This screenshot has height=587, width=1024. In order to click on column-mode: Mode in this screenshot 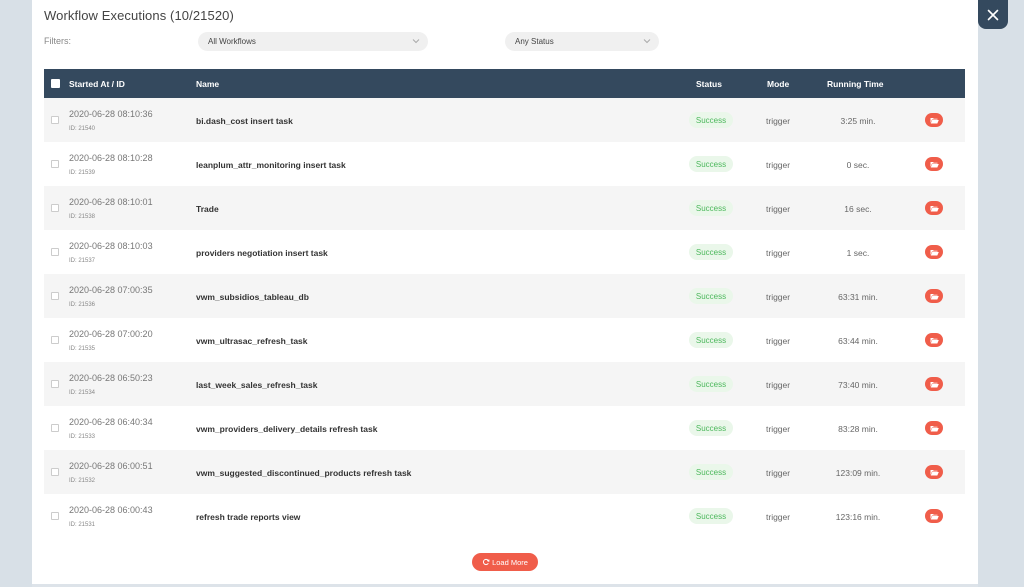, I will do `click(778, 84)`.